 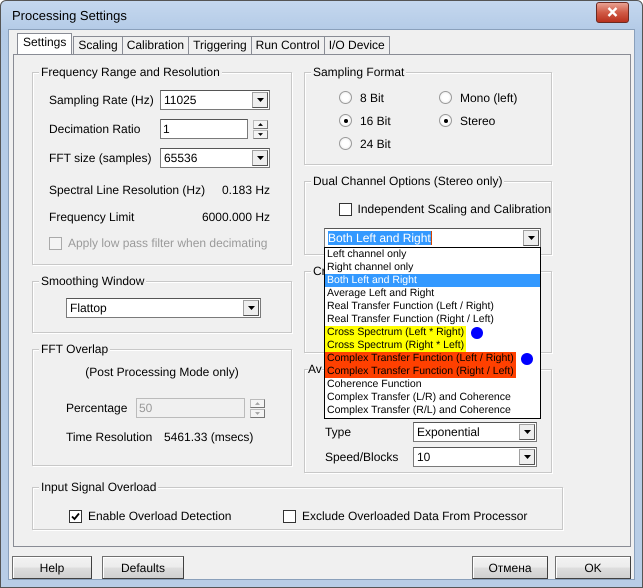 I want to click on dropdown-option: Right channel only, so click(x=370, y=267).